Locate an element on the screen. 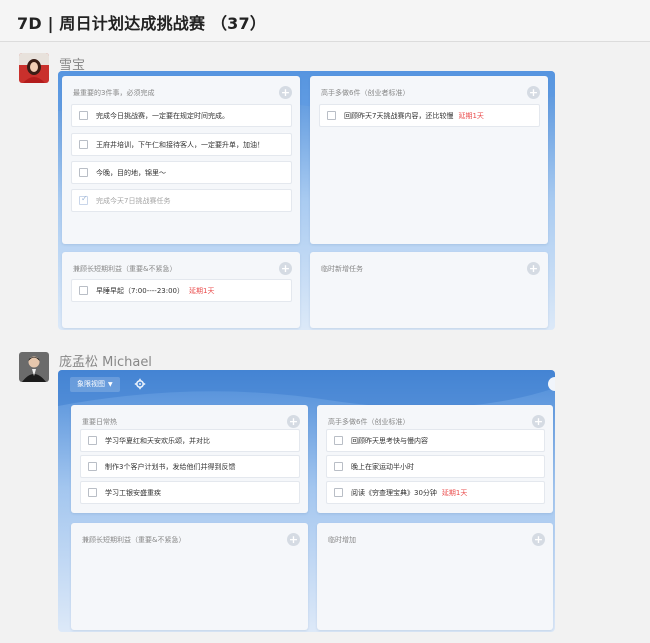 The image size is (650, 643). task-item: 完成今日挑战赛，一定要在规定时间完成。 is located at coordinates (181, 115).